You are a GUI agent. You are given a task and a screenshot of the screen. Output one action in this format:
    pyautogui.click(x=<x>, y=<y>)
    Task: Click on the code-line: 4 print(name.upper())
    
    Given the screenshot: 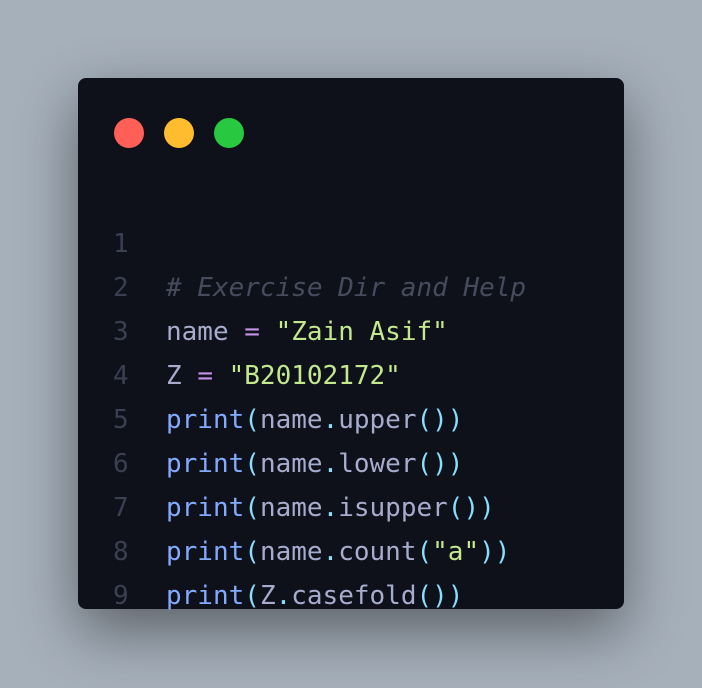 What is the action you would take?
    pyautogui.click(x=351, y=372)
    